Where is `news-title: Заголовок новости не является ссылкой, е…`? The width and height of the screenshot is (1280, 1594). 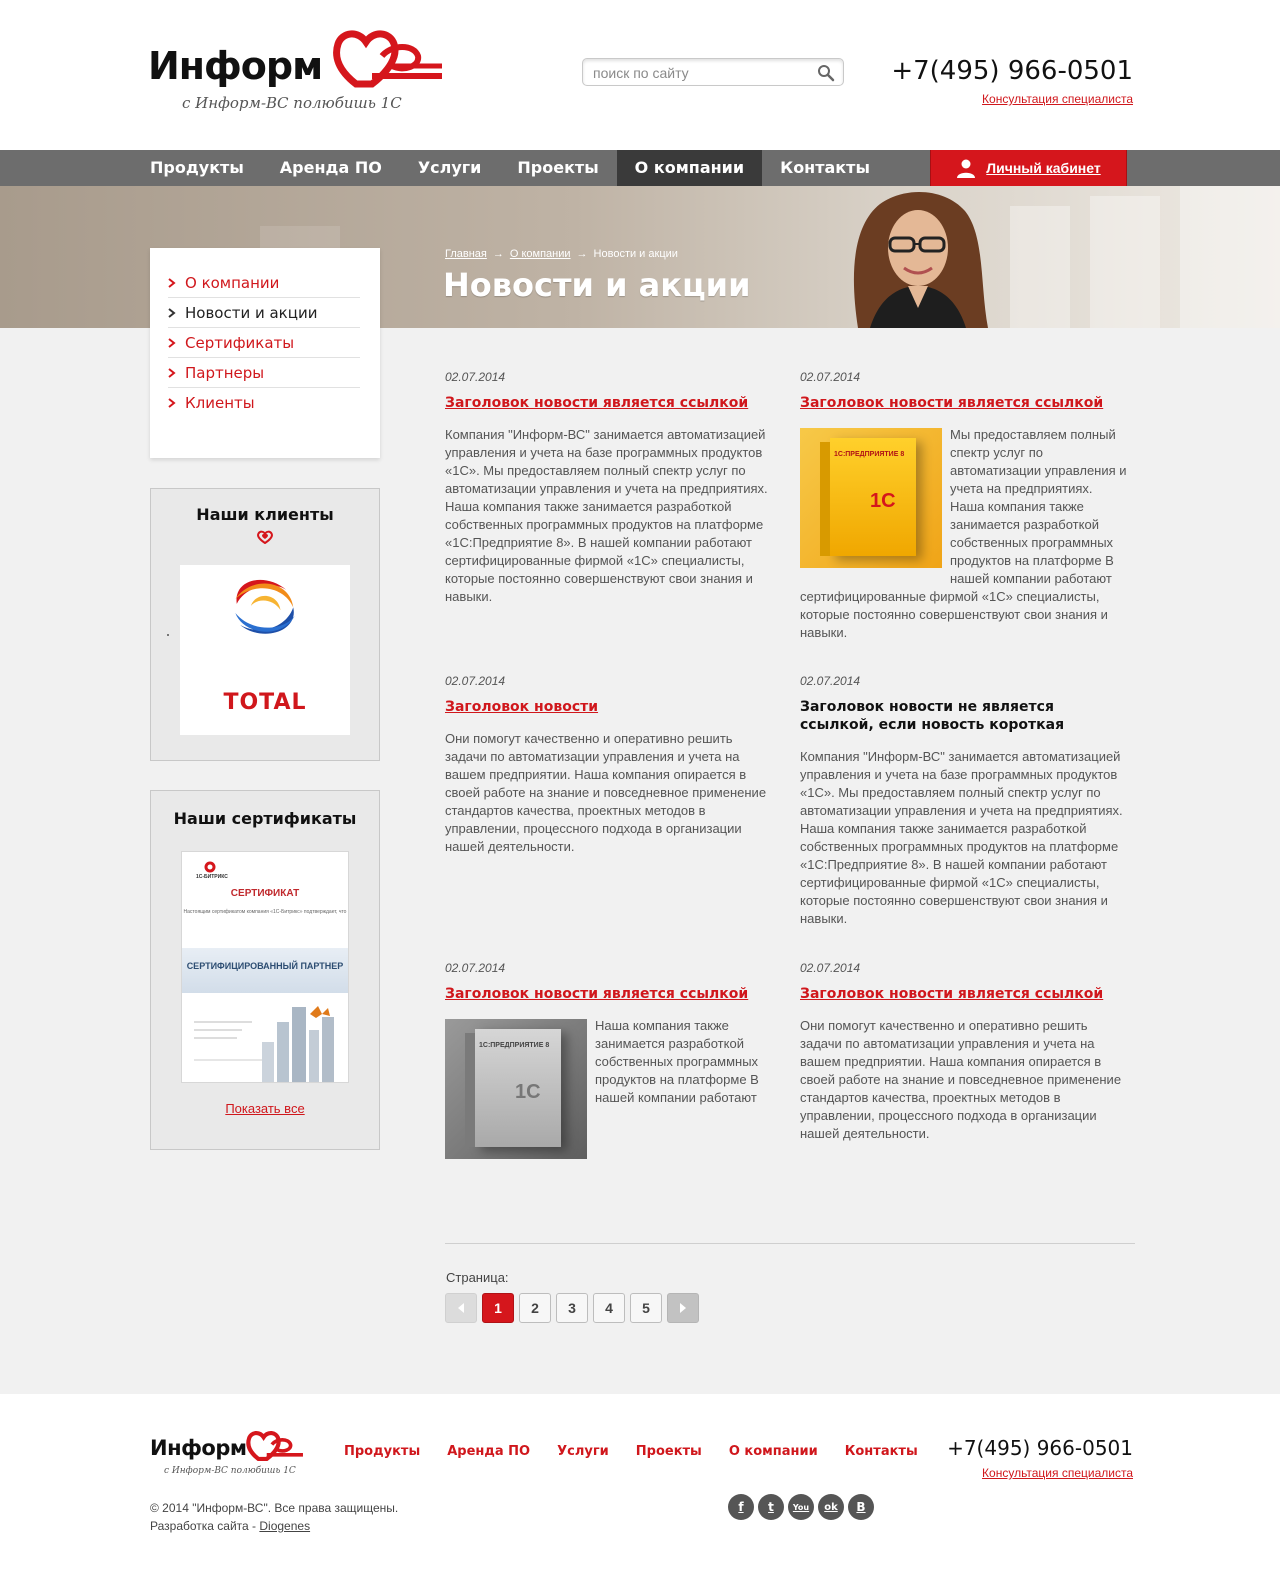 news-title: Заголовок новости не является ссылкой, е… is located at coordinates (932, 716).